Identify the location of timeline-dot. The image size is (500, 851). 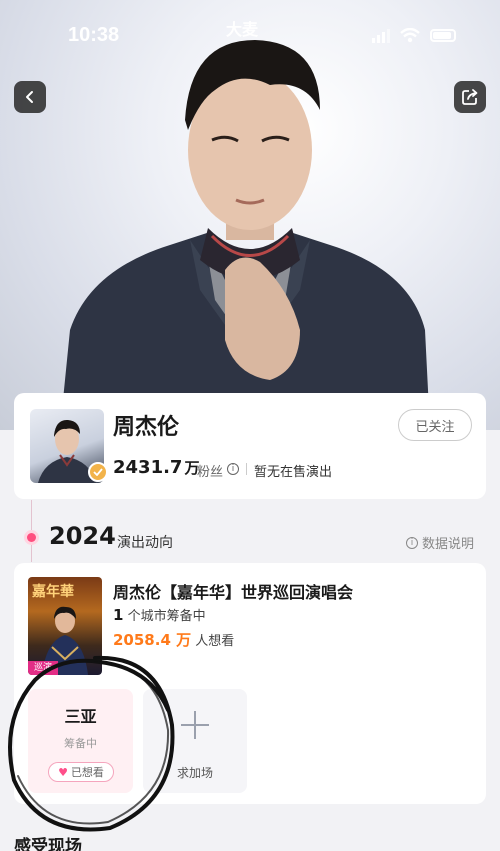
(31, 537).